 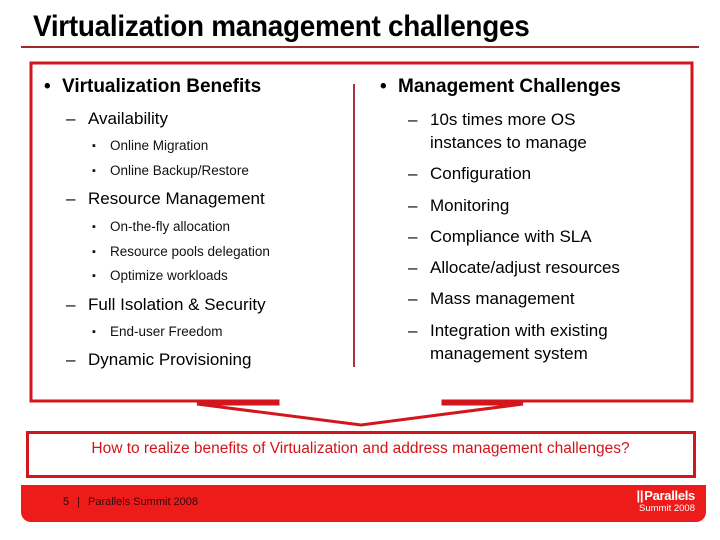 I want to click on list-item: – 10s times more OS instances to manage, so click(x=497, y=131).